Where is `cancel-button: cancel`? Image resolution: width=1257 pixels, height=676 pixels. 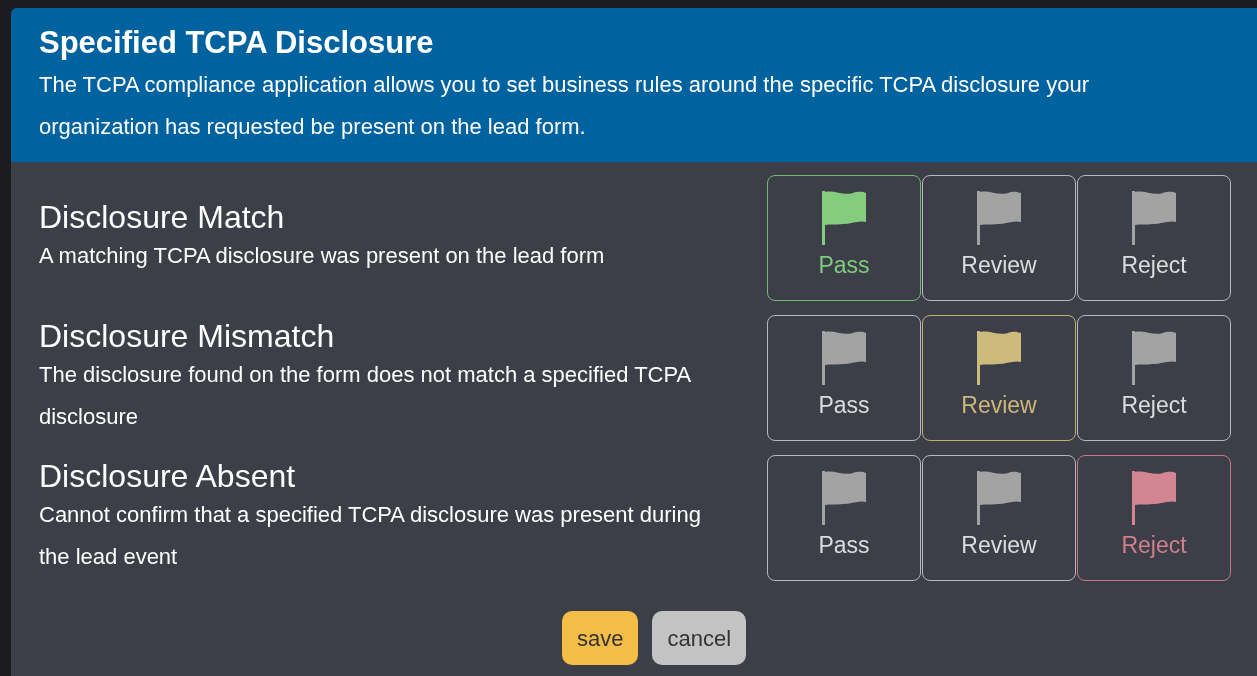 cancel-button: cancel is located at coordinates (699, 638).